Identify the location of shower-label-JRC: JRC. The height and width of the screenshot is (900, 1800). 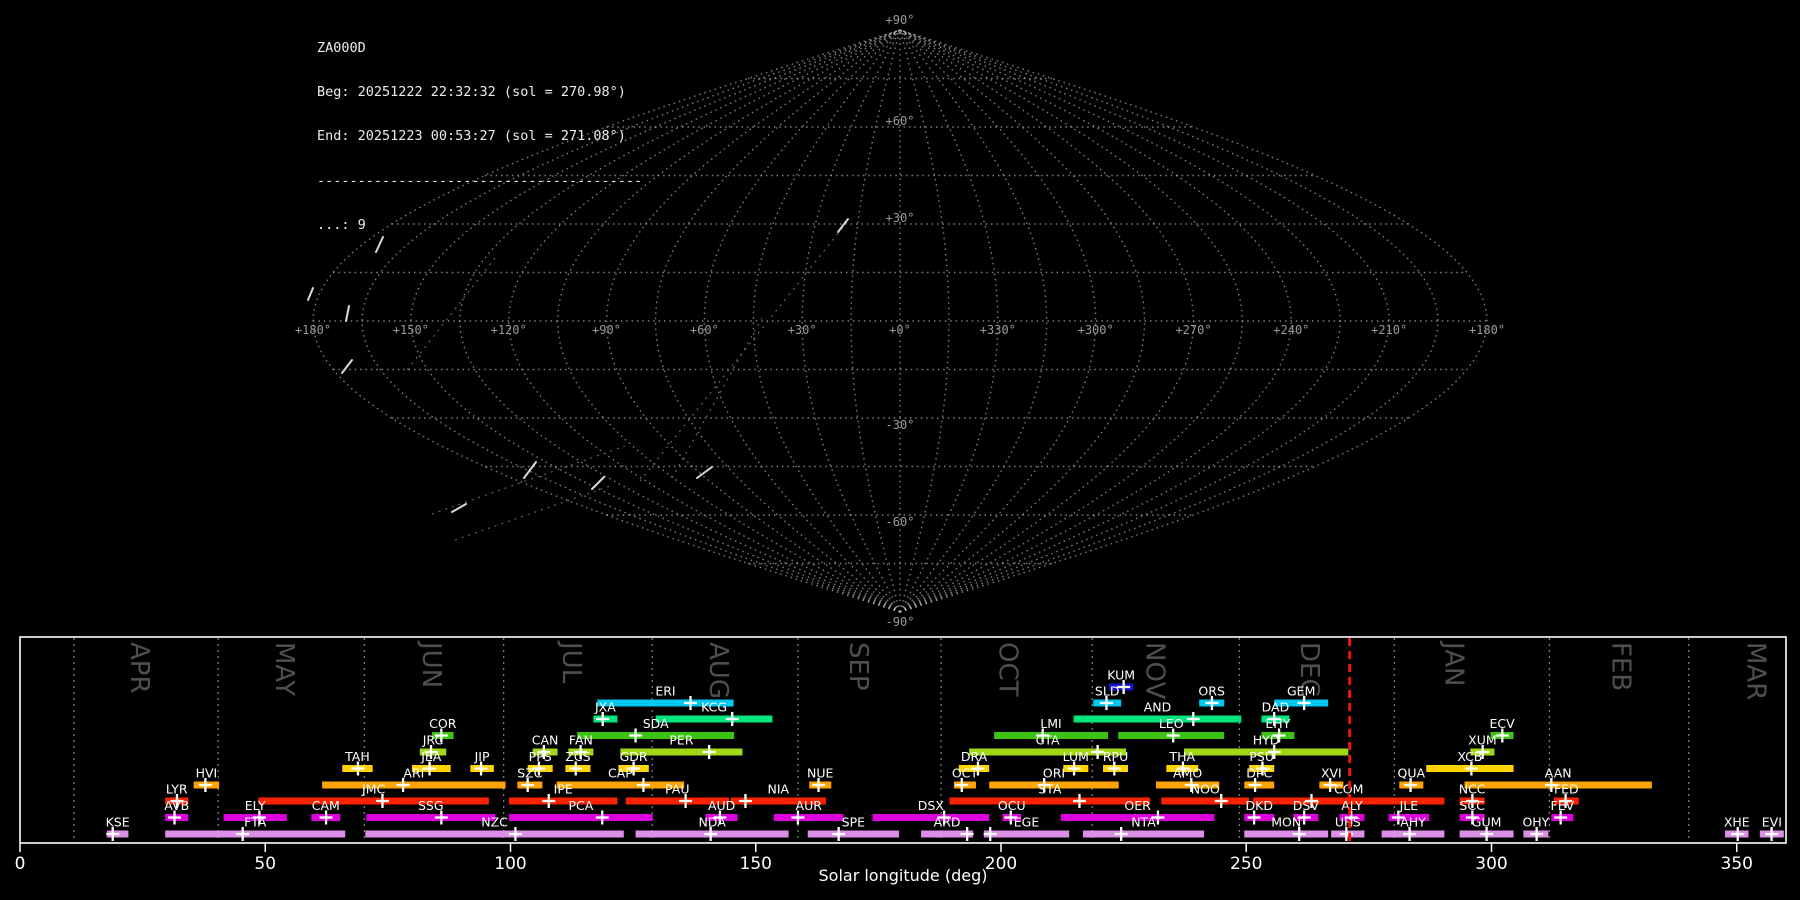
(433, 740).